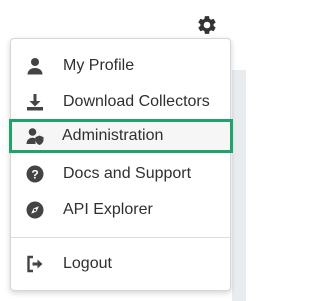  I want to click on menu-item-docs-and-support: ? Docs and Support, so click(120, 174).